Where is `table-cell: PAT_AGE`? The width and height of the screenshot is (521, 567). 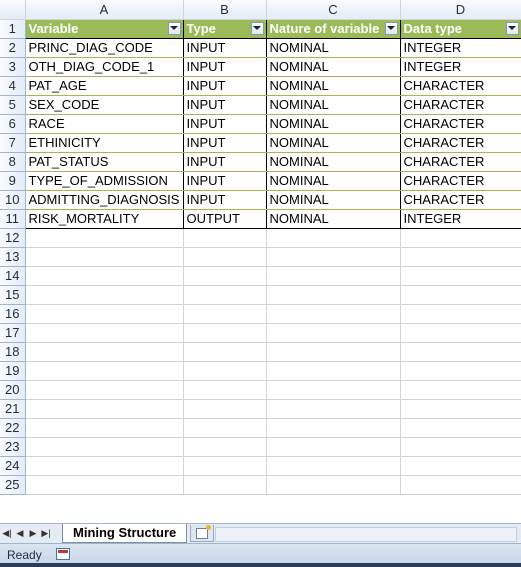
table-cell: PAT_AGE is located at coordinates (104, 86).